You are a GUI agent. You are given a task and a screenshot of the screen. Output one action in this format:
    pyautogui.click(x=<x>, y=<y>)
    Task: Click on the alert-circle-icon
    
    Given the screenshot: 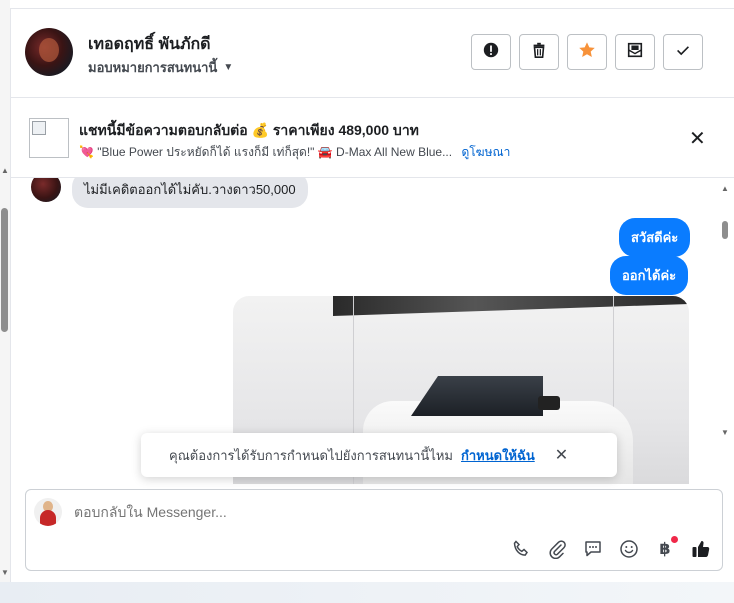 What is the action you would take?
    pyautogui.click(x=491, y=52)
    